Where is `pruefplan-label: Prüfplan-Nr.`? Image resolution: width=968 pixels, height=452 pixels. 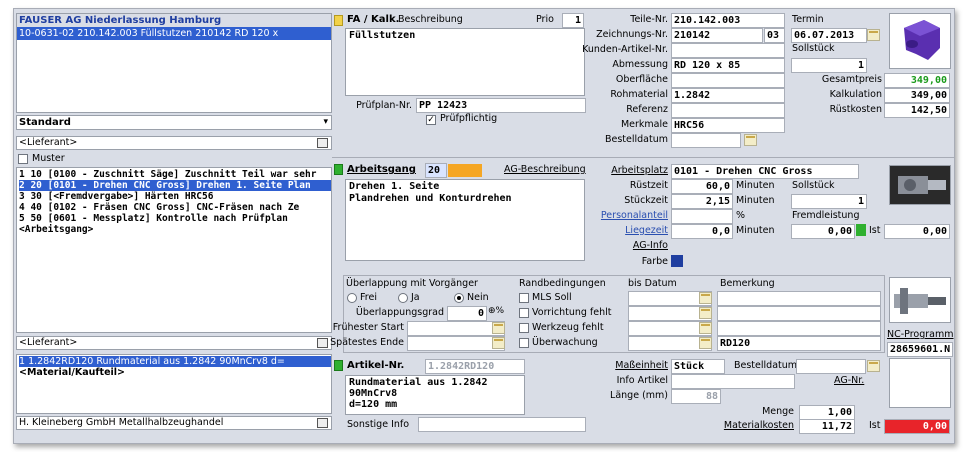
pruefplan-label: Prüfplan-Nr. is located at coordinates (384, 105).